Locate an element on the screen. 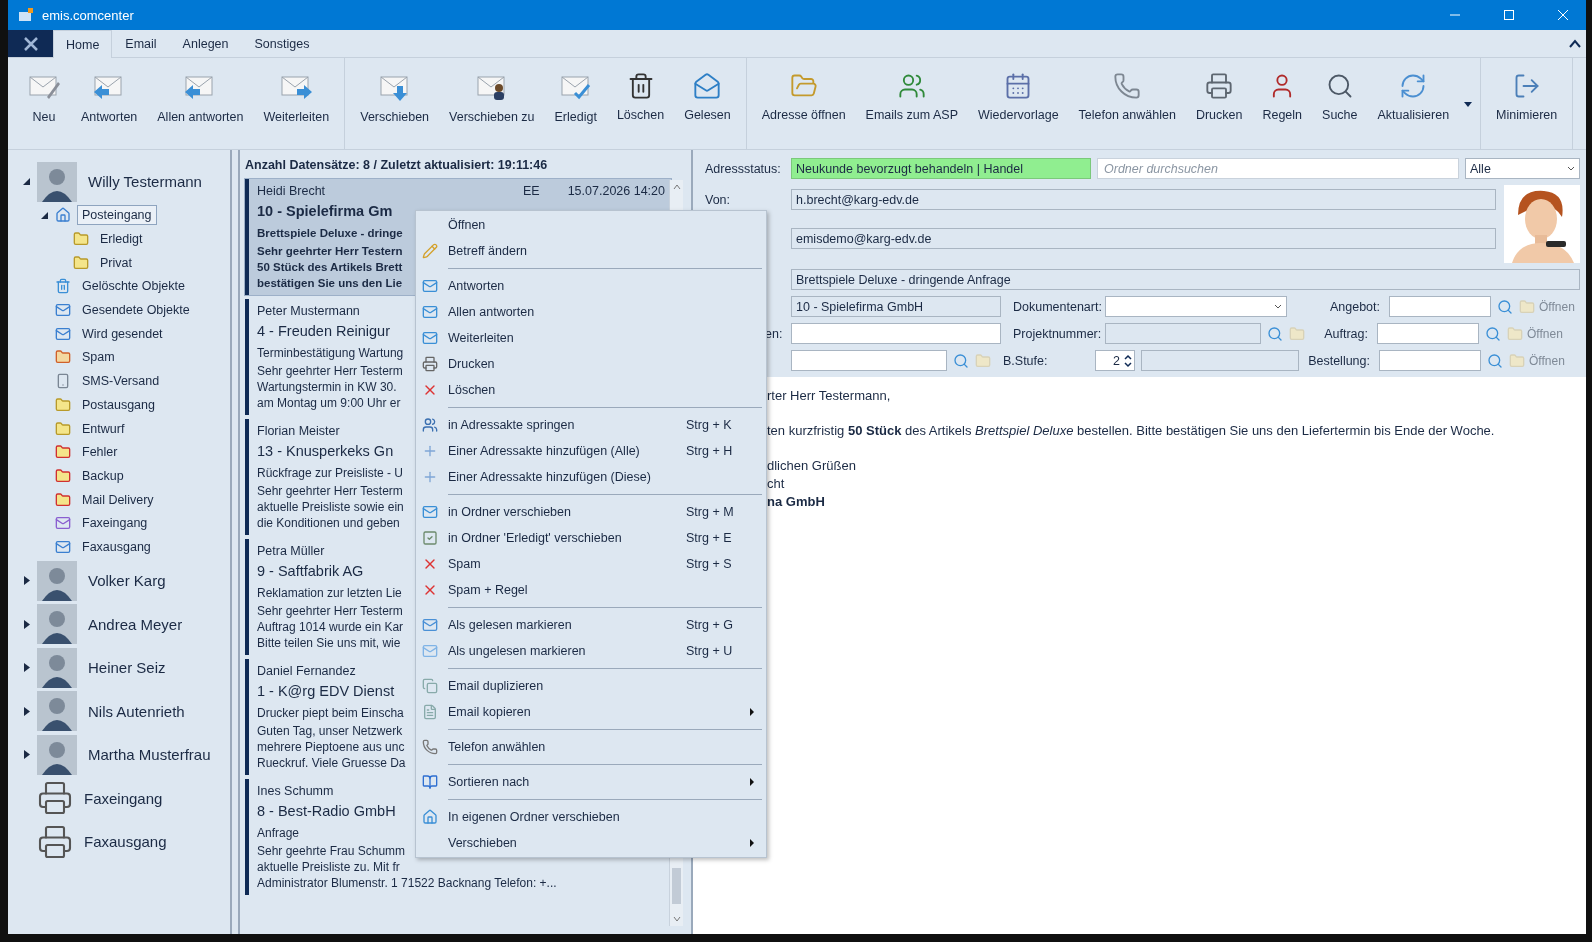  message-preview: aktuelle Preisliste sowie ein is located at coordinates (330, 507).